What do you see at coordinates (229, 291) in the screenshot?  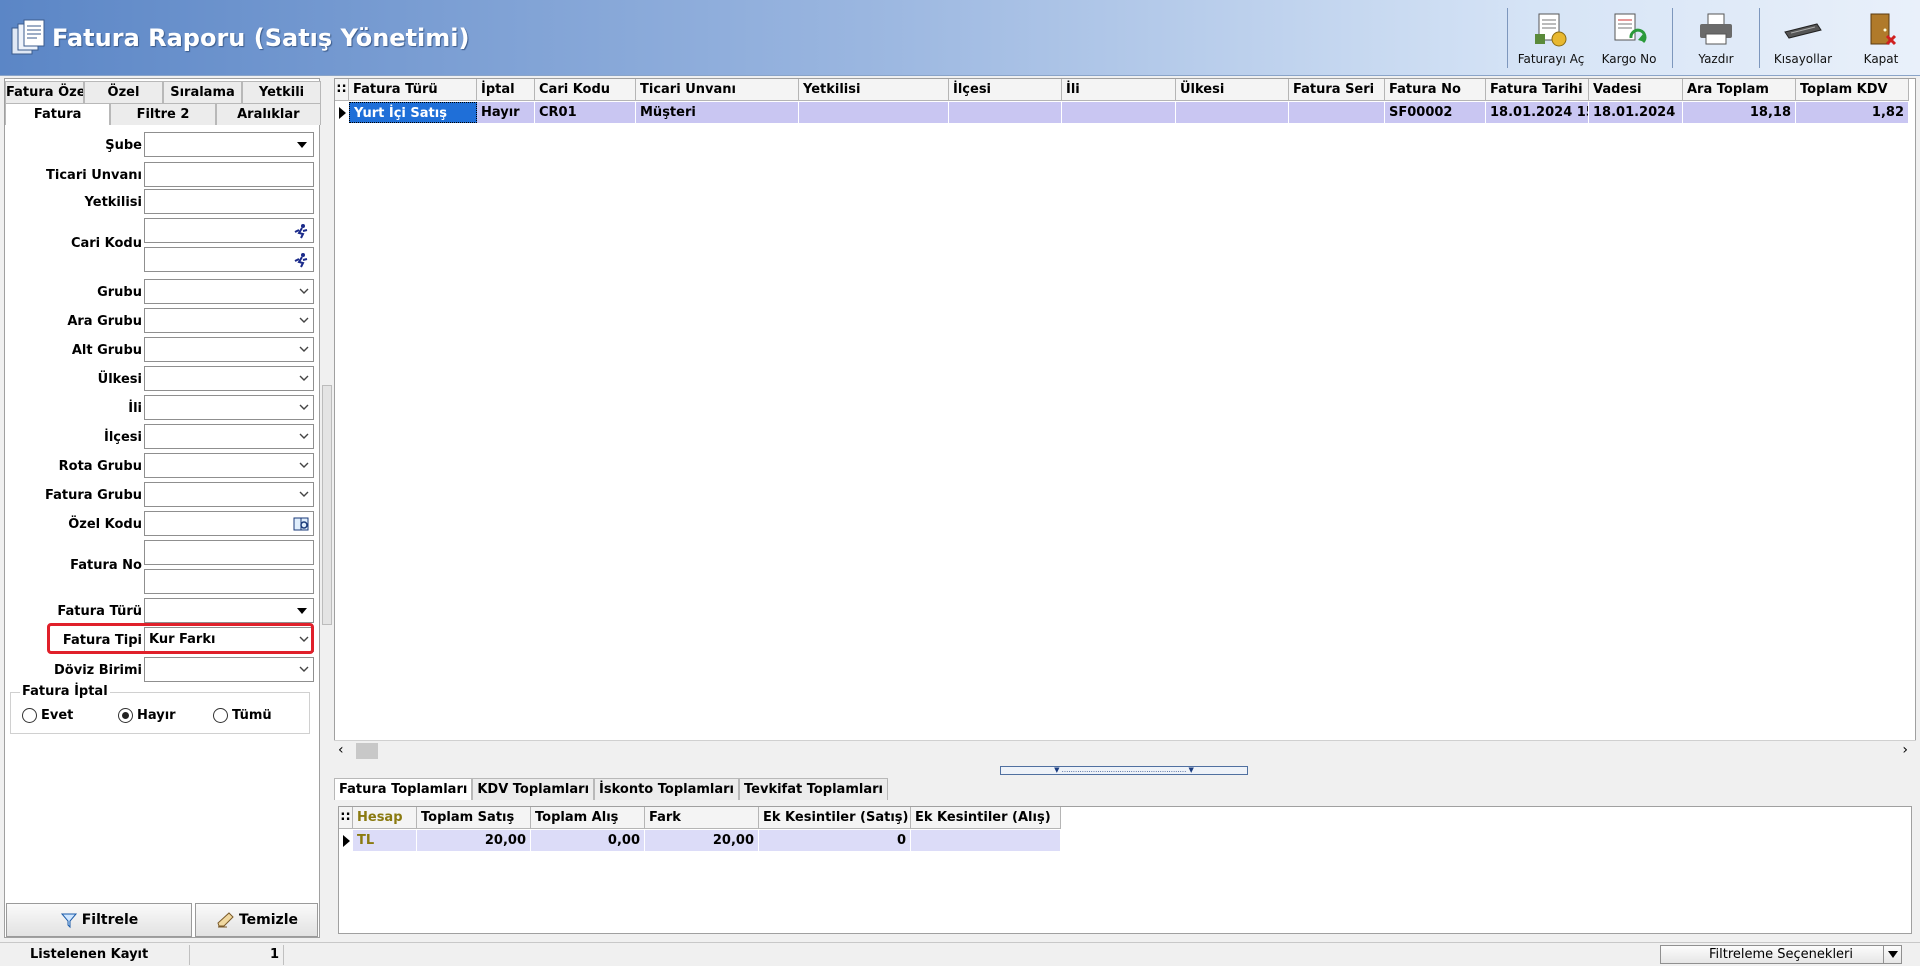 I see `grubu-select` at bounding box center [229, 291].